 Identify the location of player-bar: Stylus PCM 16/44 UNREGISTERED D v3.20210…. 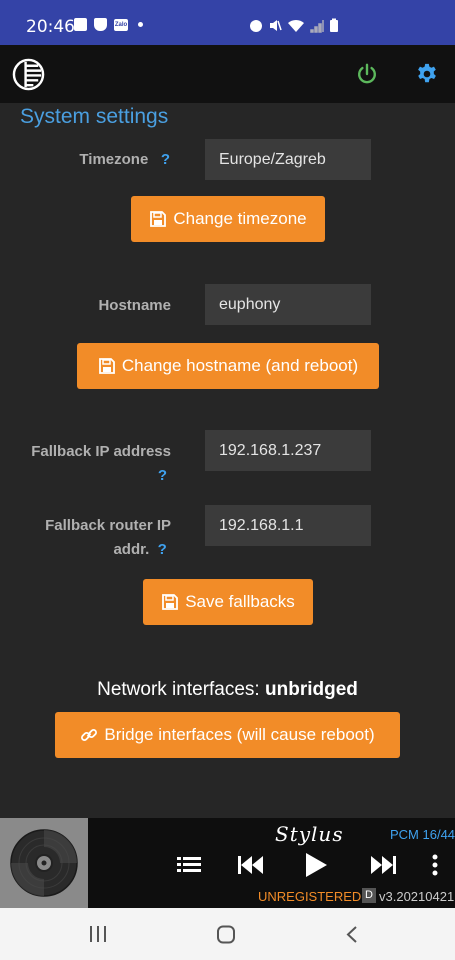
(227, 863).